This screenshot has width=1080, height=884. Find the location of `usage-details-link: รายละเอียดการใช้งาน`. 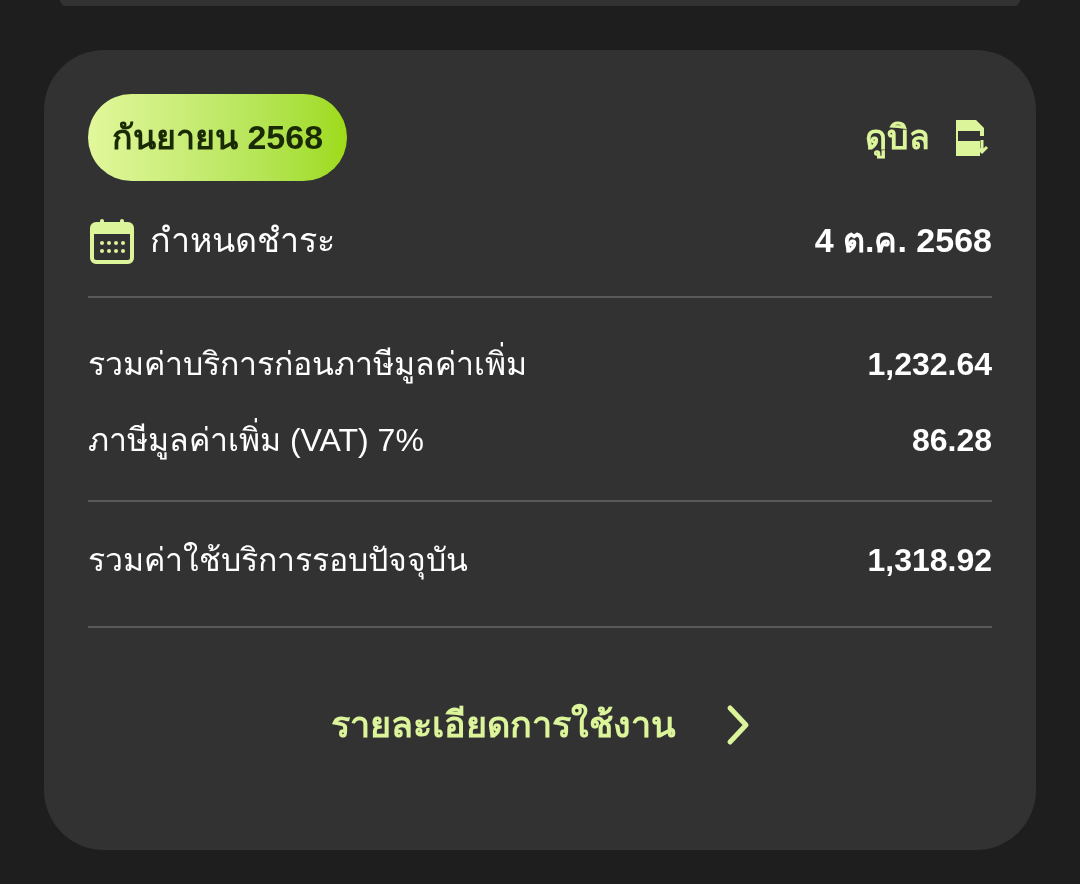

usage-details-link: รายละเอียดการใช้งาน is located at coordinates (540, 725).